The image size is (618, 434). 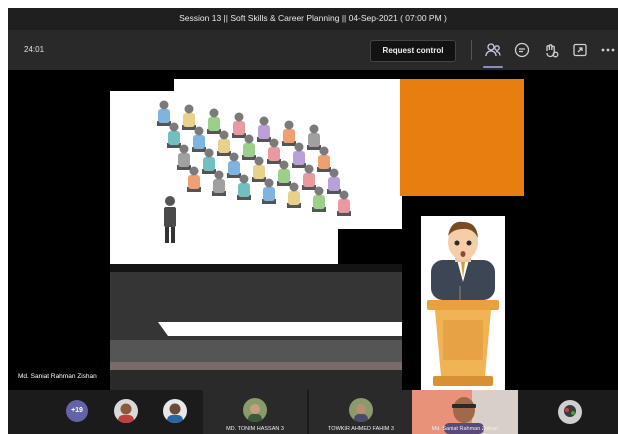 I want to click on participant-name: Md. Saniat Rahman Zishan, so click(x=465, y=429).